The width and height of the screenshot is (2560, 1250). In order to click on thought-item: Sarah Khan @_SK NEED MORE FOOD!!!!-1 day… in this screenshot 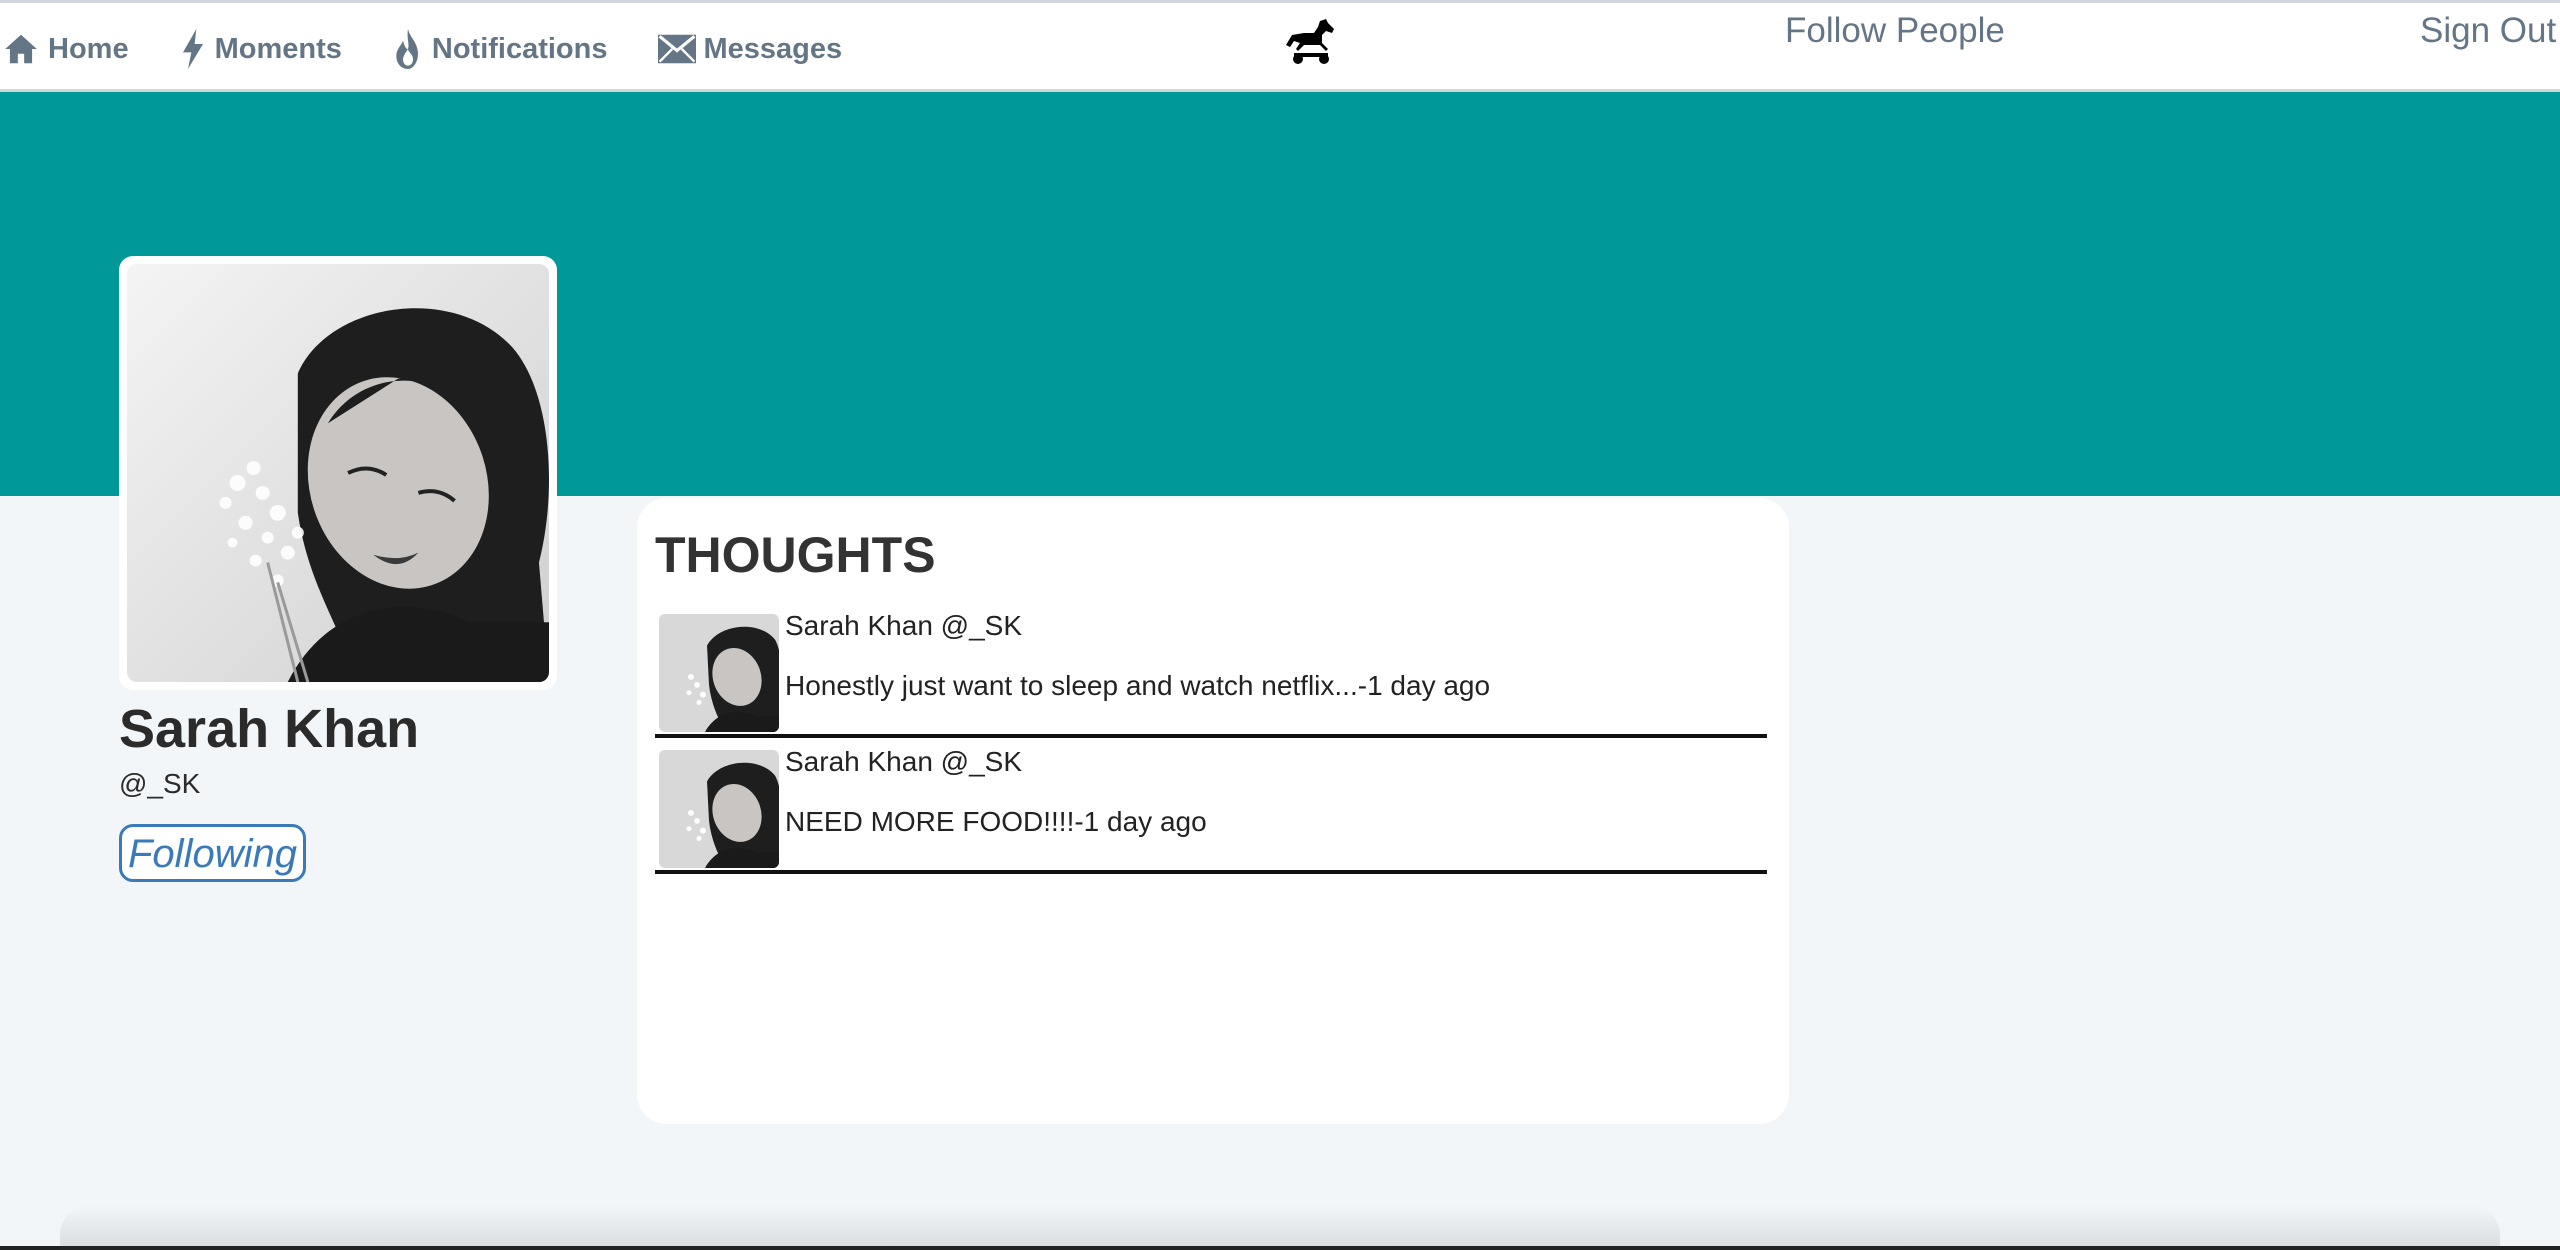, I will do `click(1211, 809)`.